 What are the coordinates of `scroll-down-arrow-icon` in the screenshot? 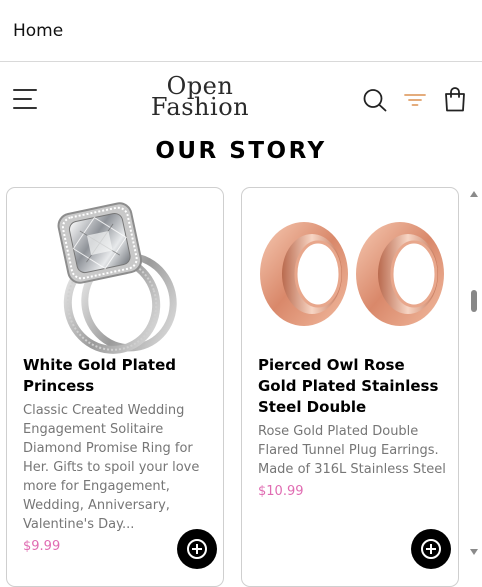 It's located at (474, 552).